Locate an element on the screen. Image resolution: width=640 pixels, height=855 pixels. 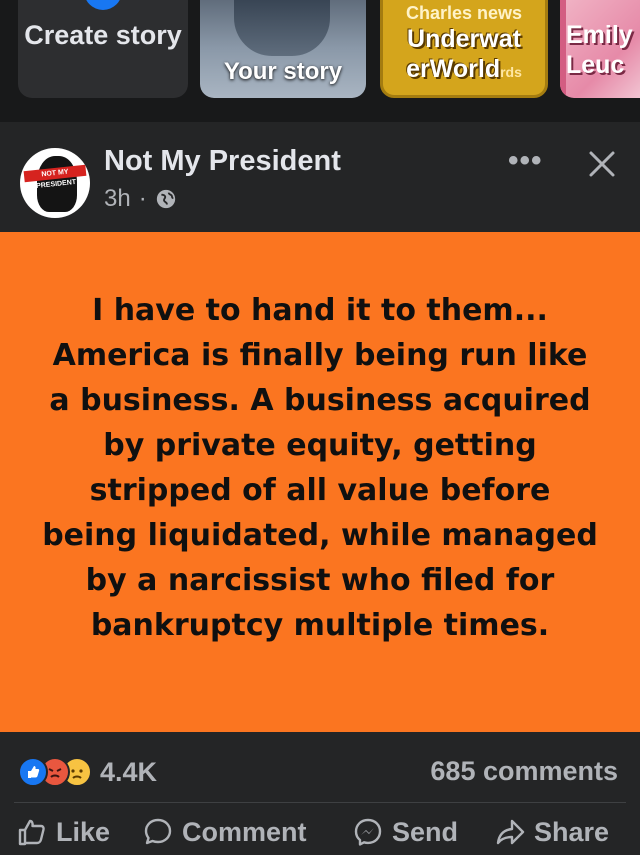
like-label: Like is located at coordinates (83, 831).